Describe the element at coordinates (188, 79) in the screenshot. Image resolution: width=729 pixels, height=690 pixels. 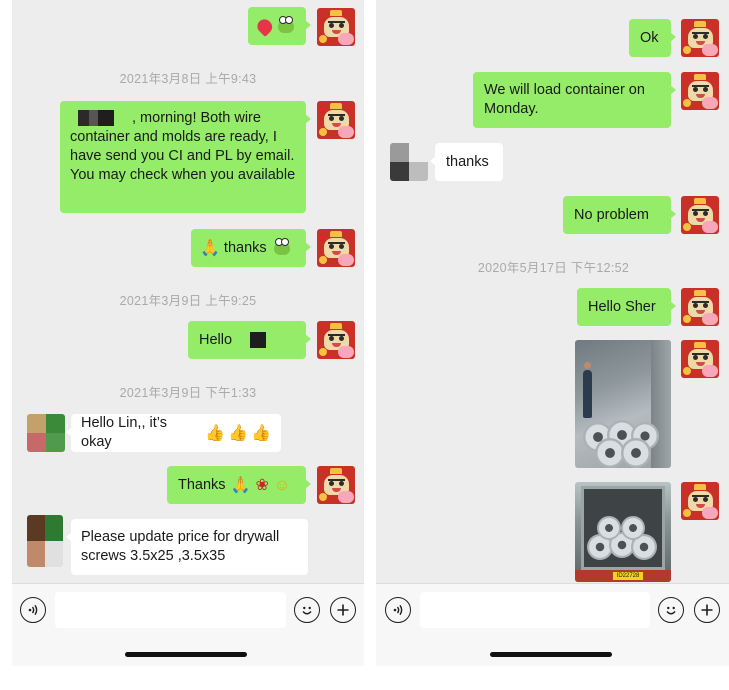
I see `timestamp: 2021年3月8日 上午9:43` at that location.